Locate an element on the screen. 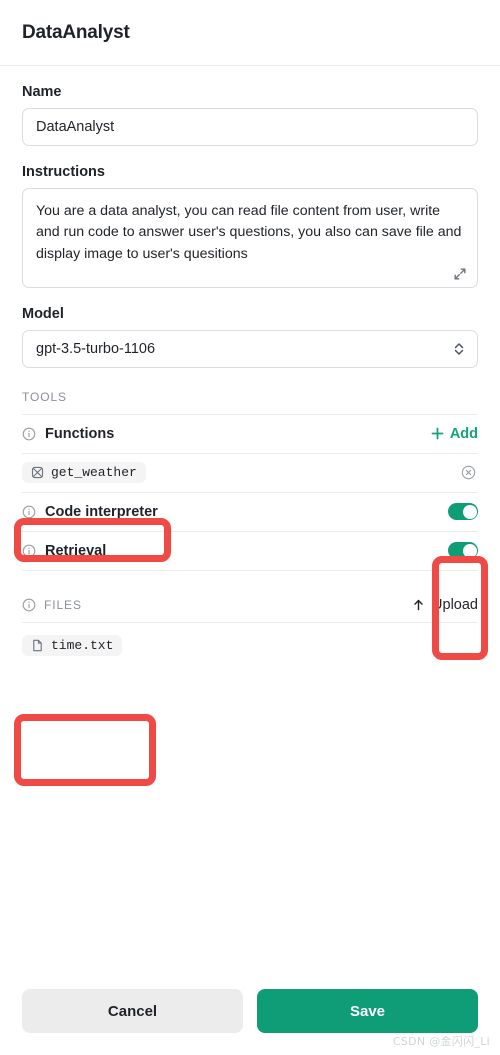 This screenshot has width=500, height=1055. file-chip: time.txt is located at coordinates (72, 645).